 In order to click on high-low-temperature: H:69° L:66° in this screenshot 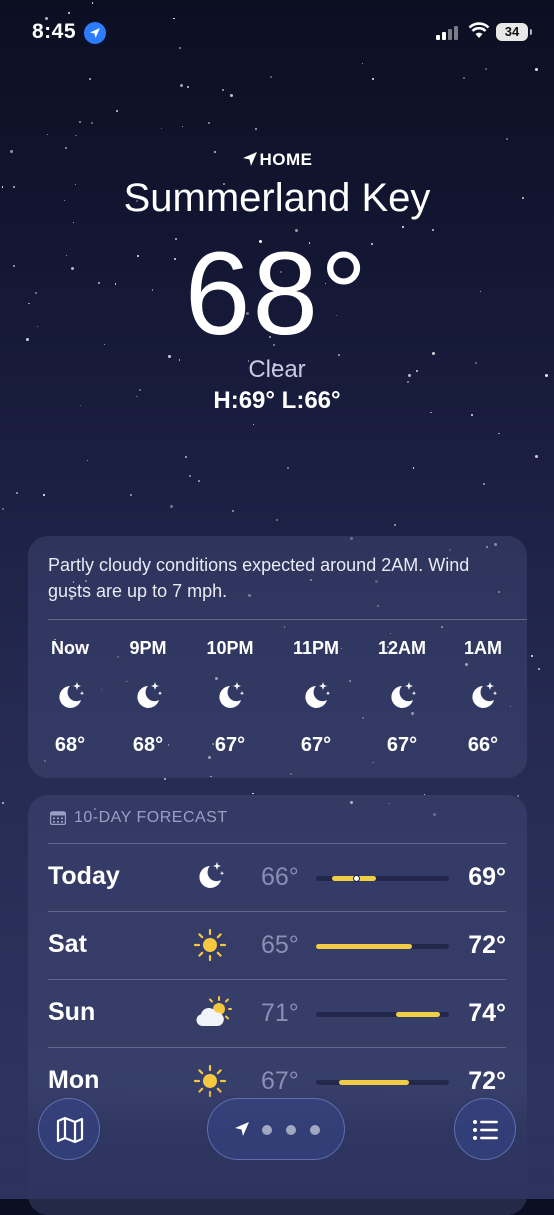, I will do `click(277, 400)`.